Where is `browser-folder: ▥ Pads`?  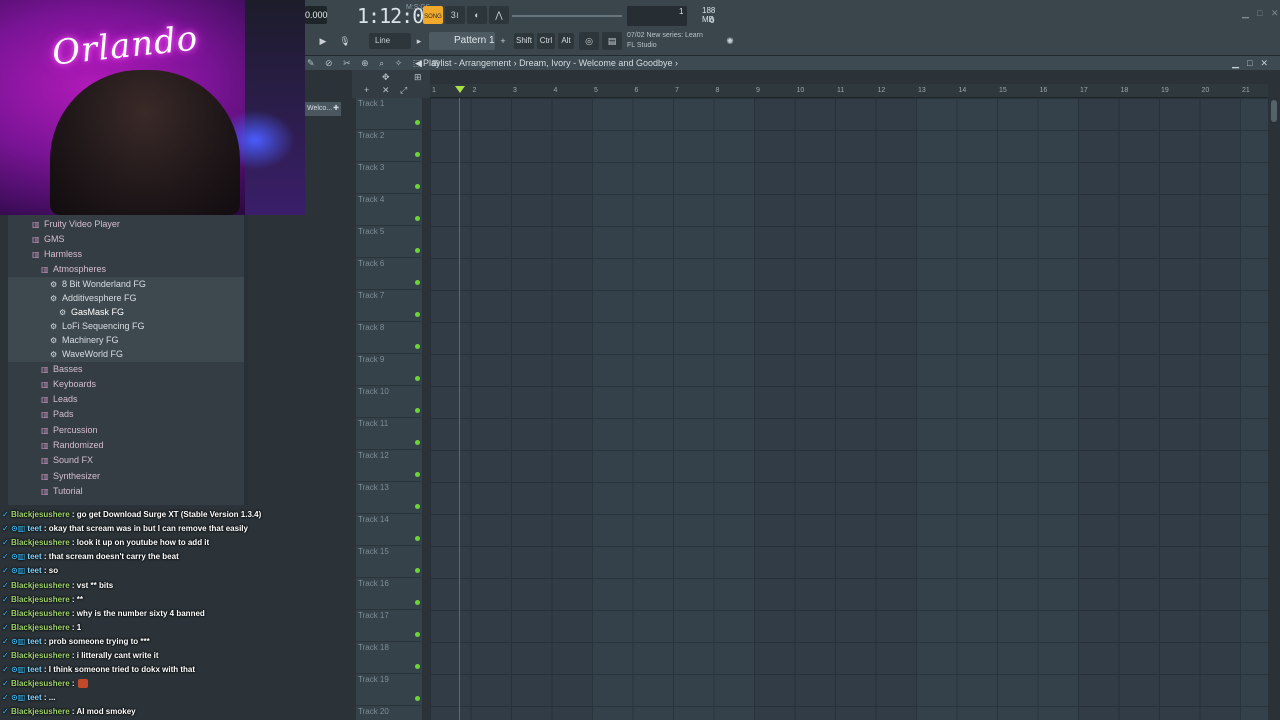 browser-folder: ▥ Pads is located at coordinates (126, 414).